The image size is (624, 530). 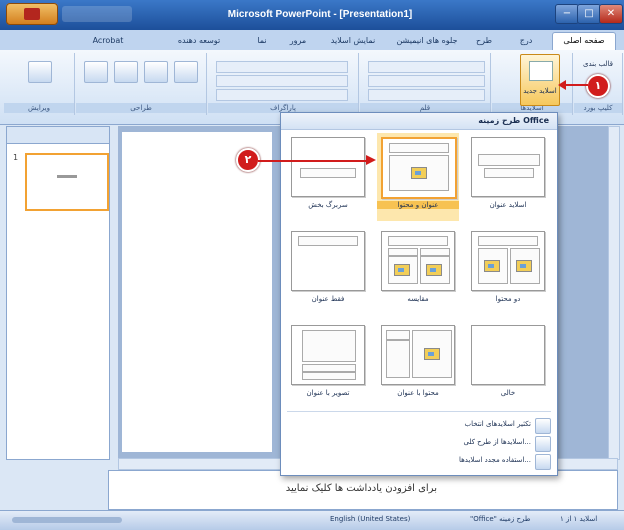 What do you see at coordinates (508, 299) in the screenshot?
I see `layout-label: دو محتوا` at bounding box center [508, 299].